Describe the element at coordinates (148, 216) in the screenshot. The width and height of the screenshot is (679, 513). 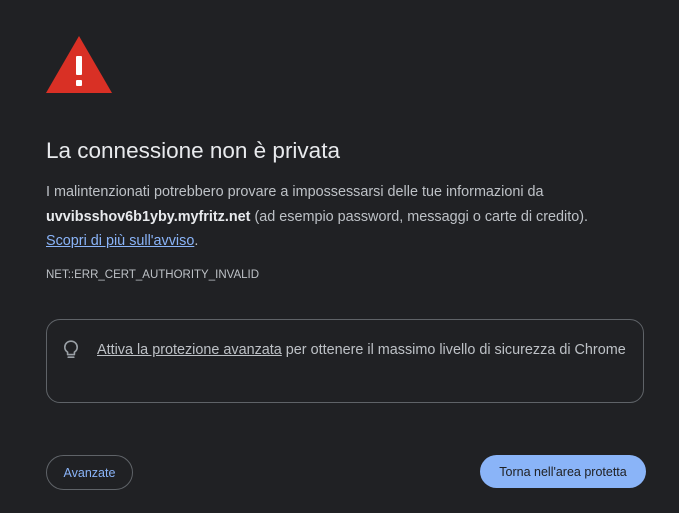
I see `host-name: uvvibsshov6b1yby.myfritz.net` at that location.